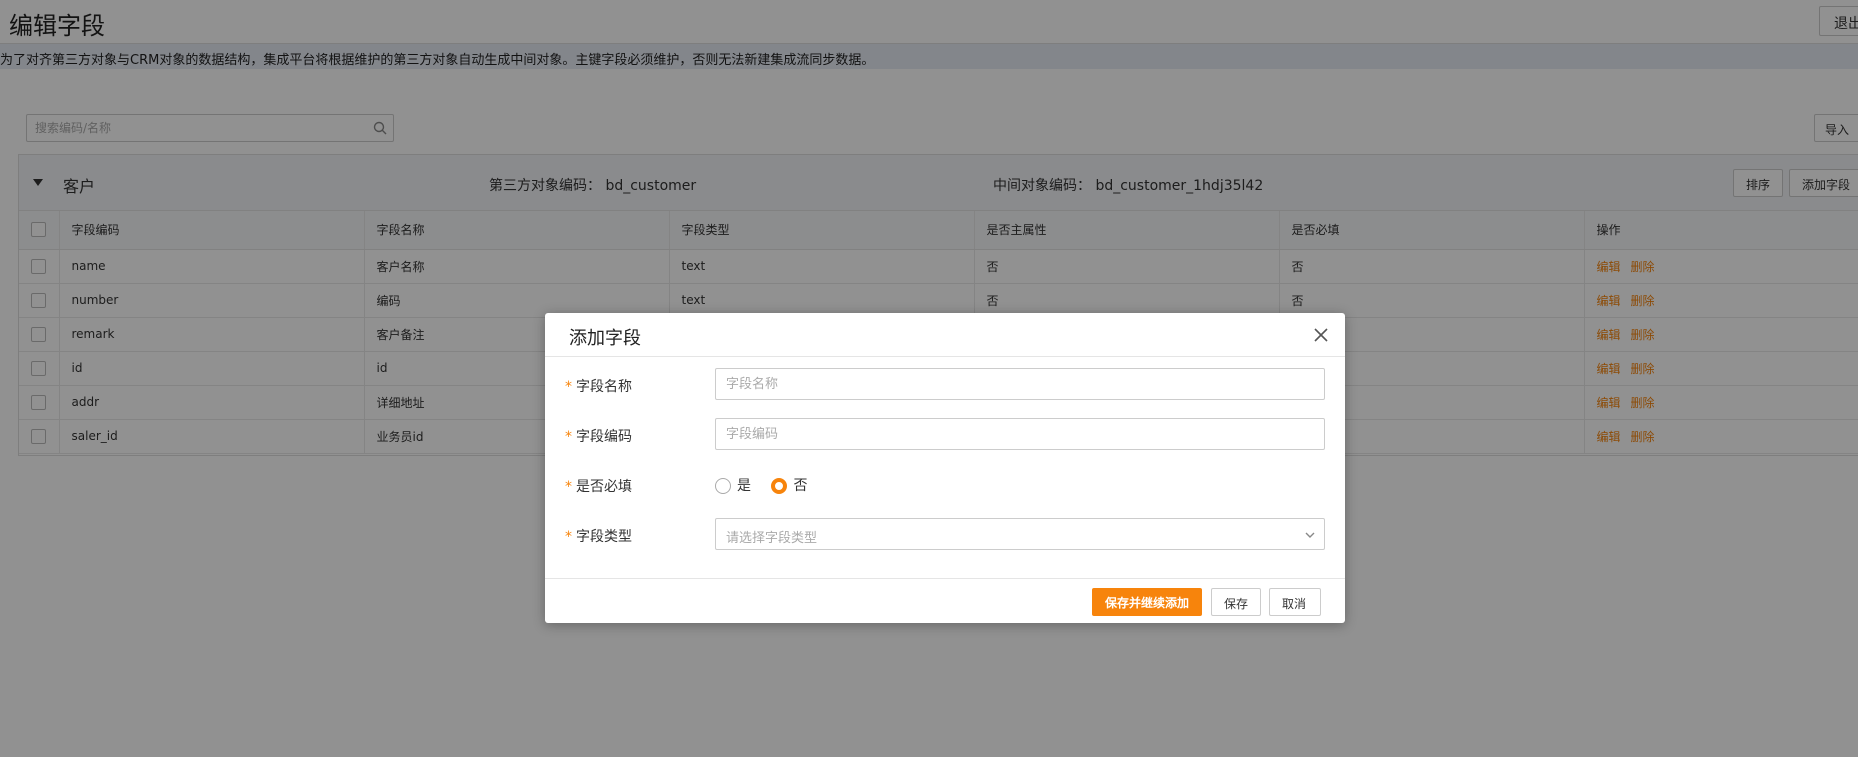 The height and width of the screenshot is (757, 1858). Describe the element at coordinates (733, 485) in the screenshot. I see `radio-yes: 是` at that location.